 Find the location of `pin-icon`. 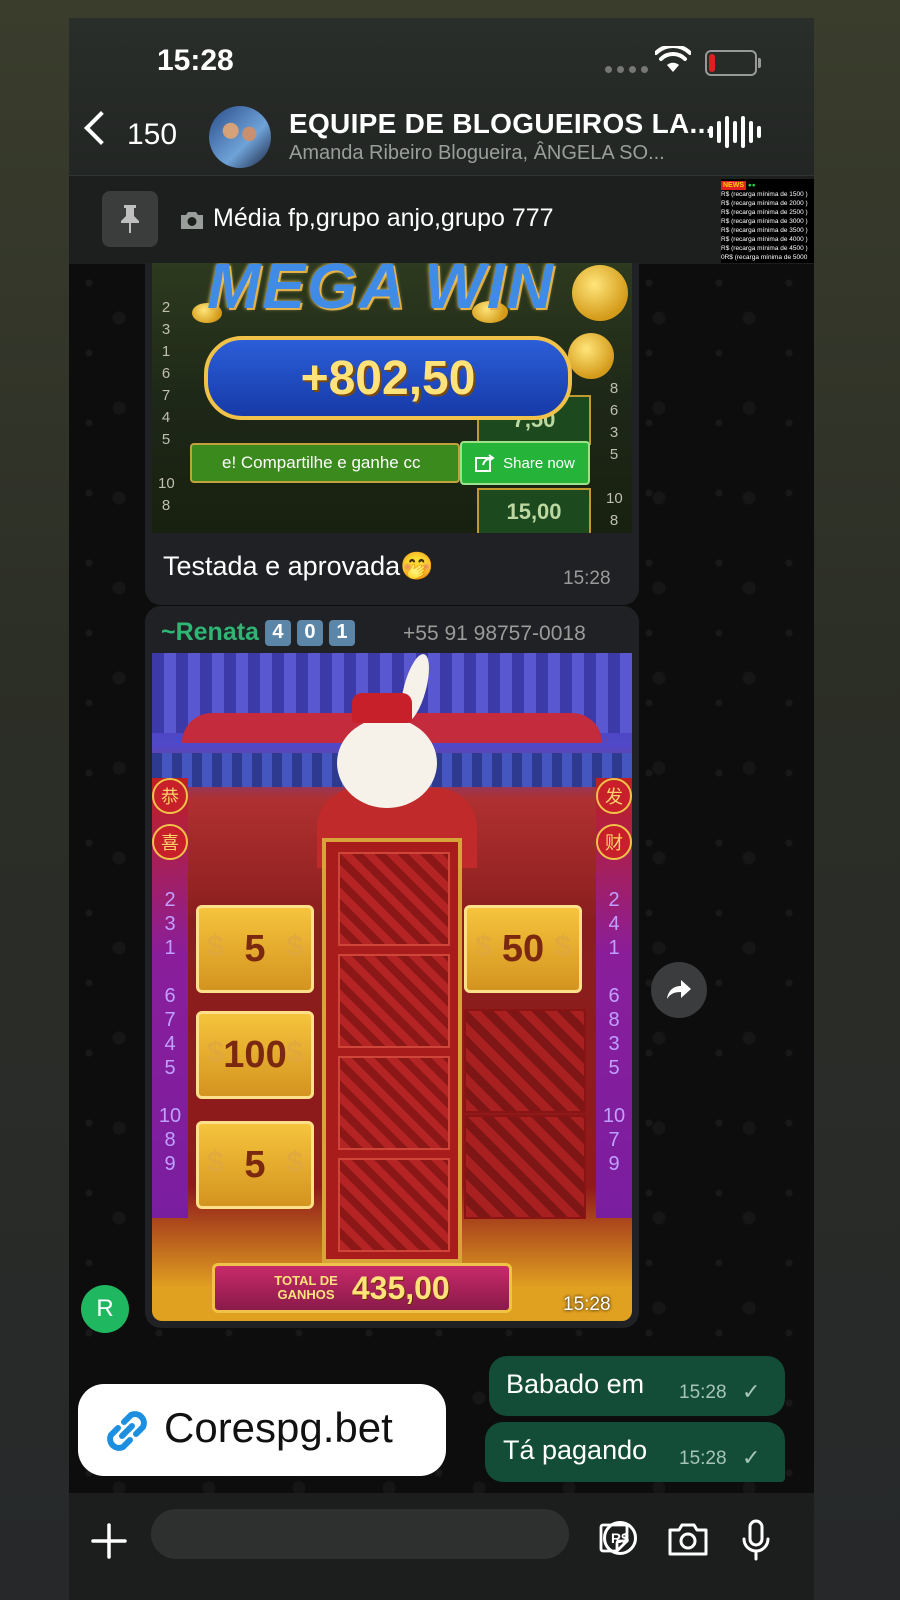

pin-icon is located at coordinates (130, 219).